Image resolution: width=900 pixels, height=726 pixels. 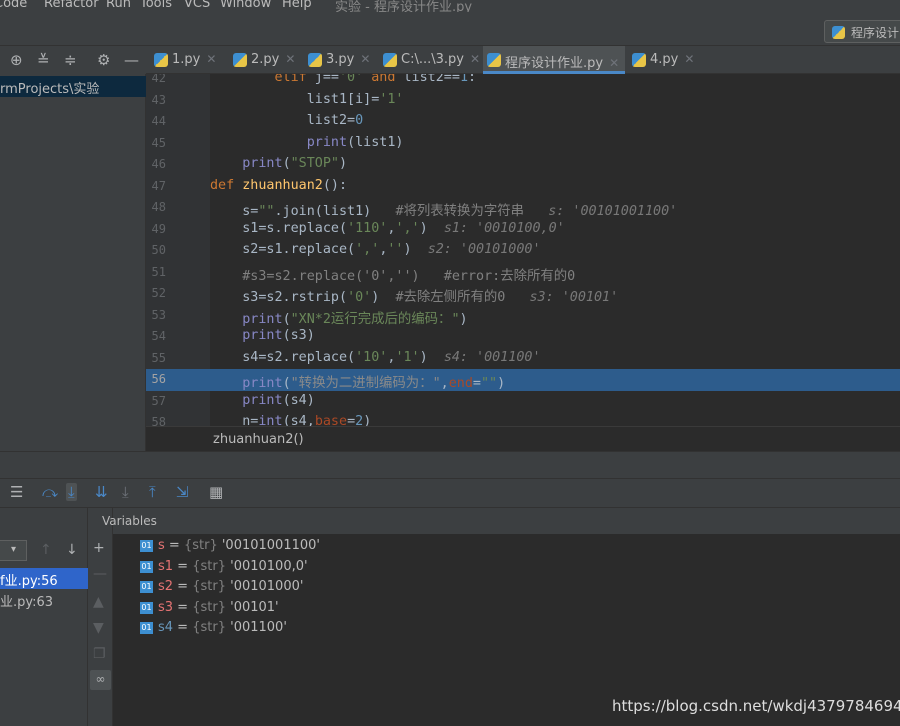 What do you see at coordinates (200, 545) in the screenshot?
I see `variable-type: {str}` at bounding box center [200, 545].